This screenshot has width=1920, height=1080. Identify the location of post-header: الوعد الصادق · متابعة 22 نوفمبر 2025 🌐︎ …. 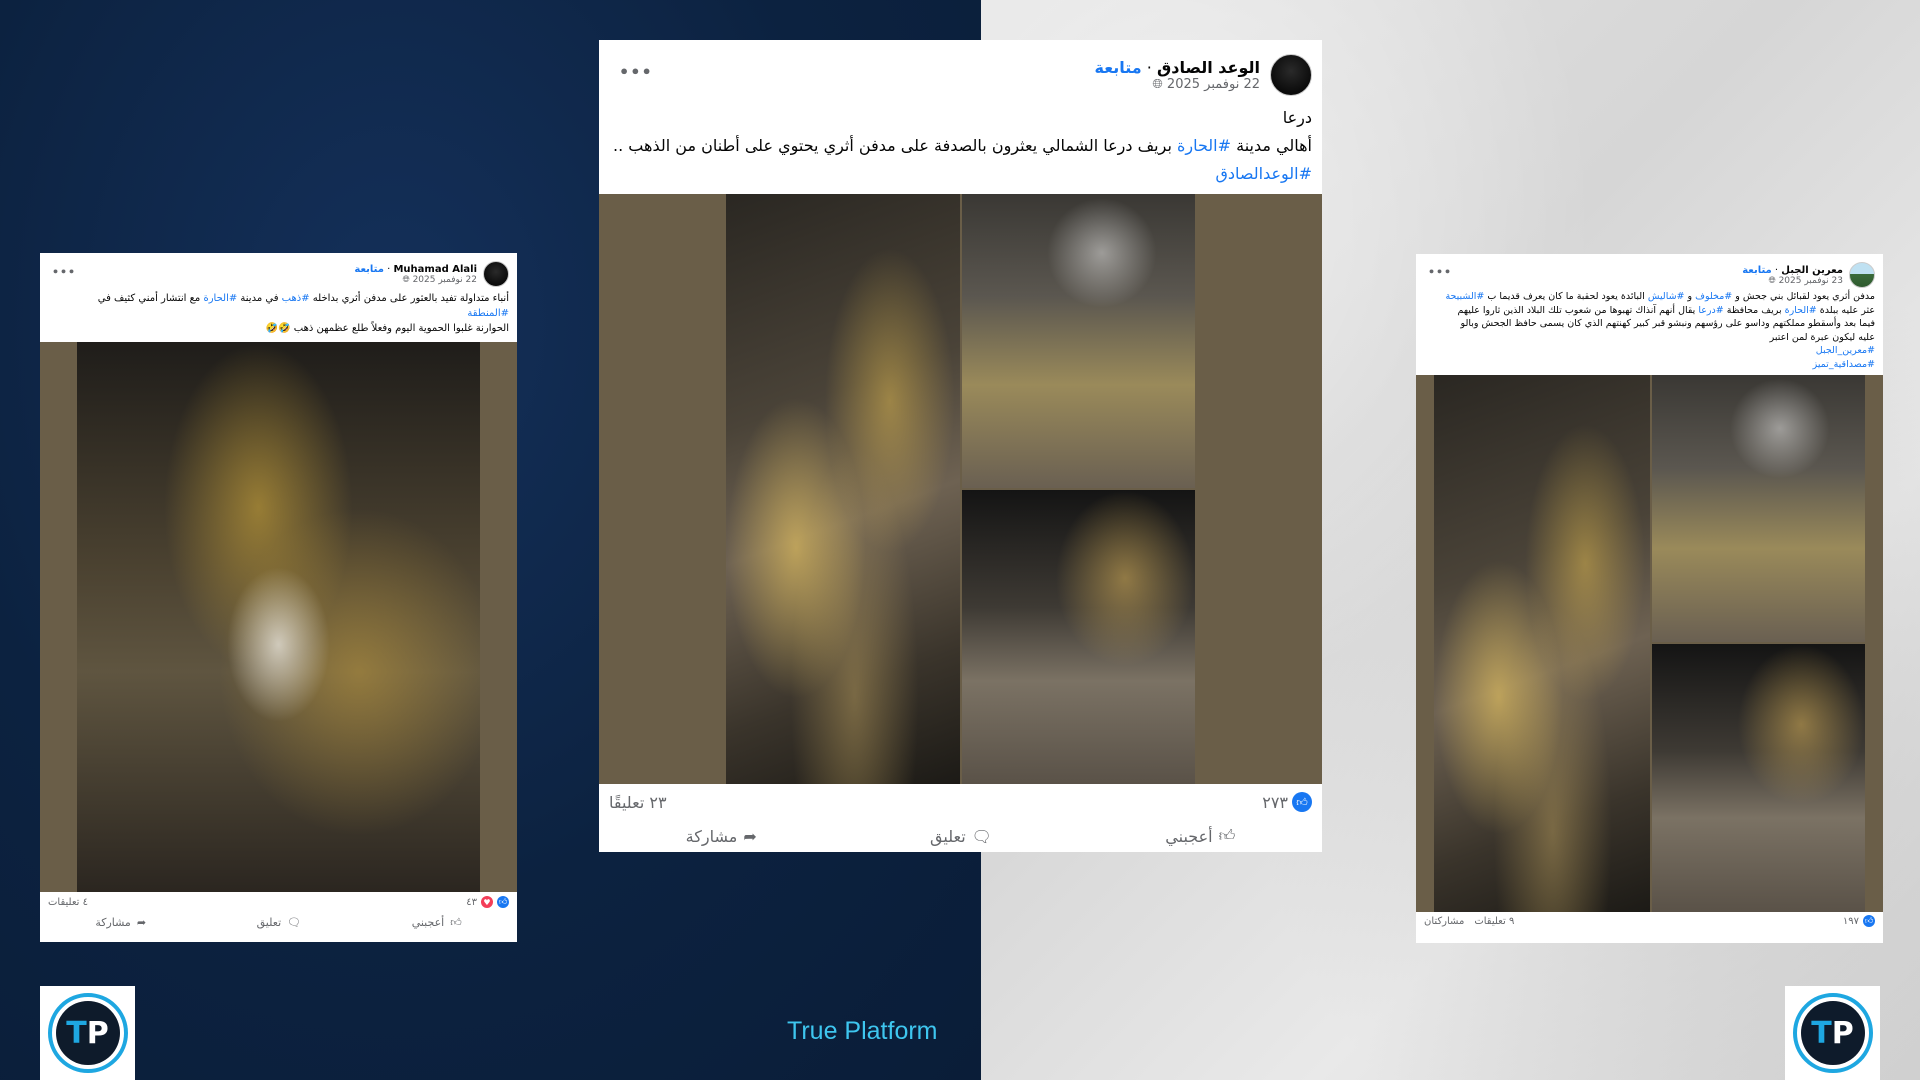
(960, 72).